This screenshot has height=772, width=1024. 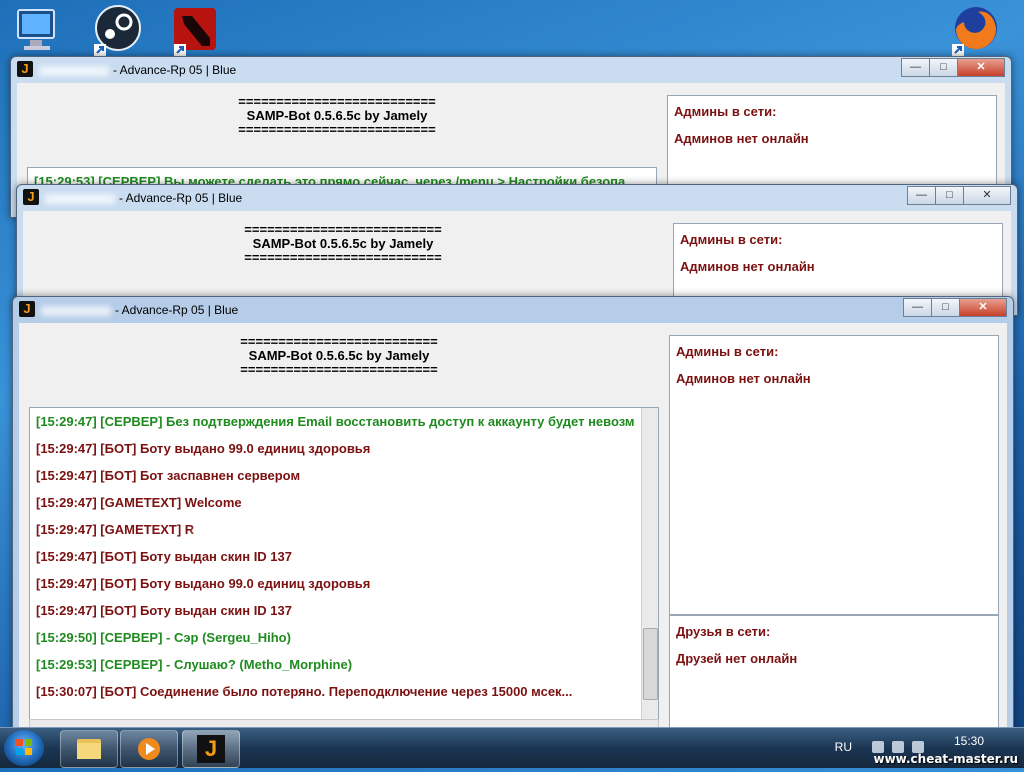 What do you see at coordinates (650, 664) in the screenshot?
I see `scrollbar-thumb` at bounding box center [650, 664].